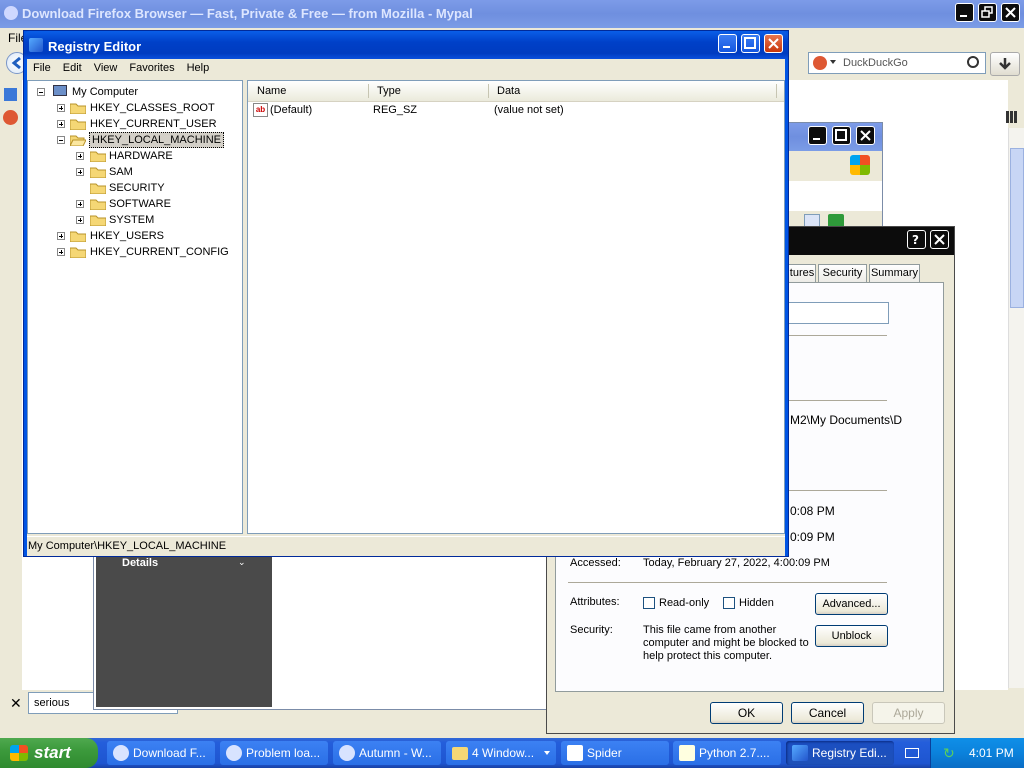 The image size is (1024, 768). I want to click on tree-item-software: SOFTWARE, so click(140, 204).